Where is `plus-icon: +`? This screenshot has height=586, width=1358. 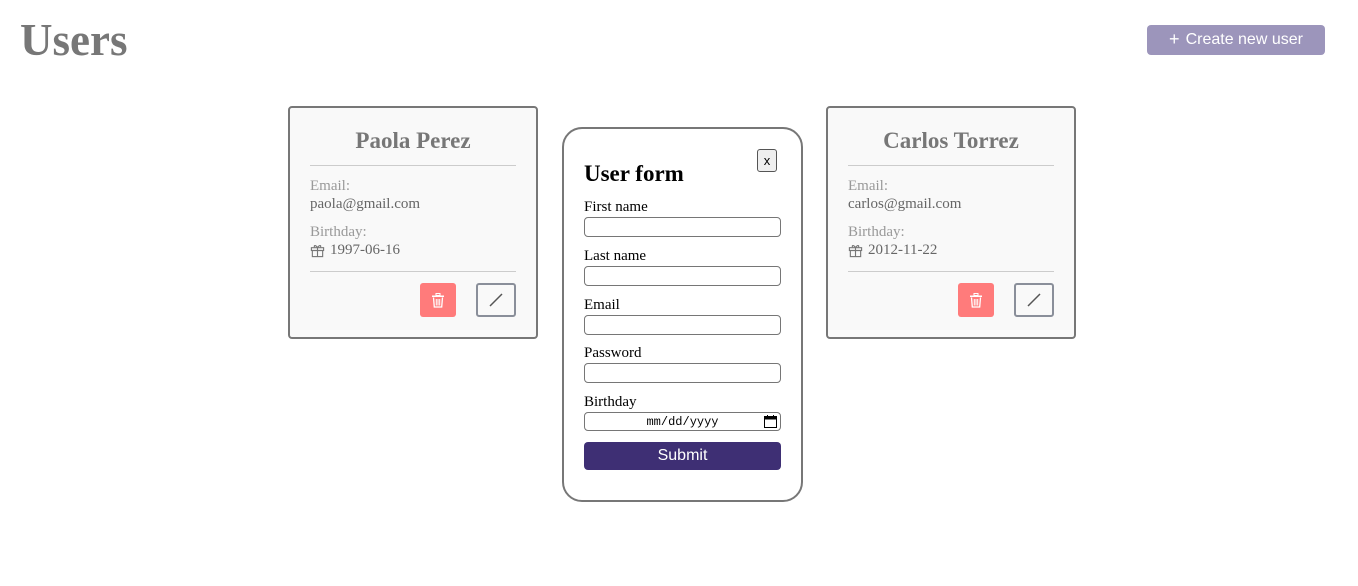
plus-icon: + is located at coordinates (1174, 39).